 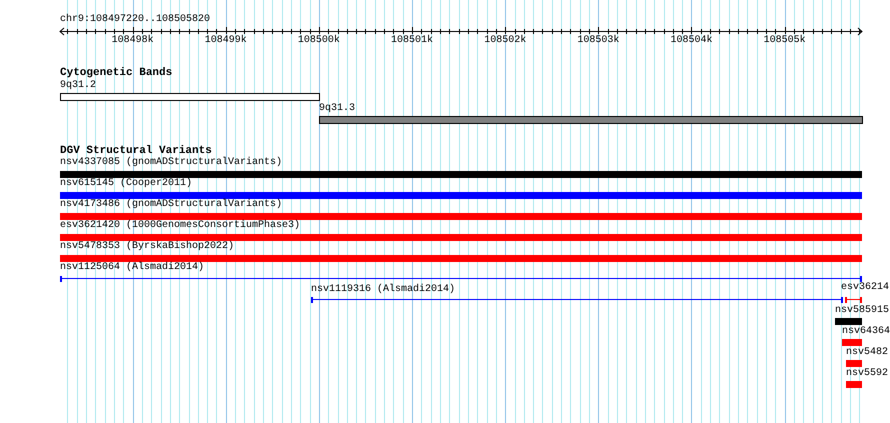 I want to click on variant-label: nsv585915, so click(x=862, y=311).